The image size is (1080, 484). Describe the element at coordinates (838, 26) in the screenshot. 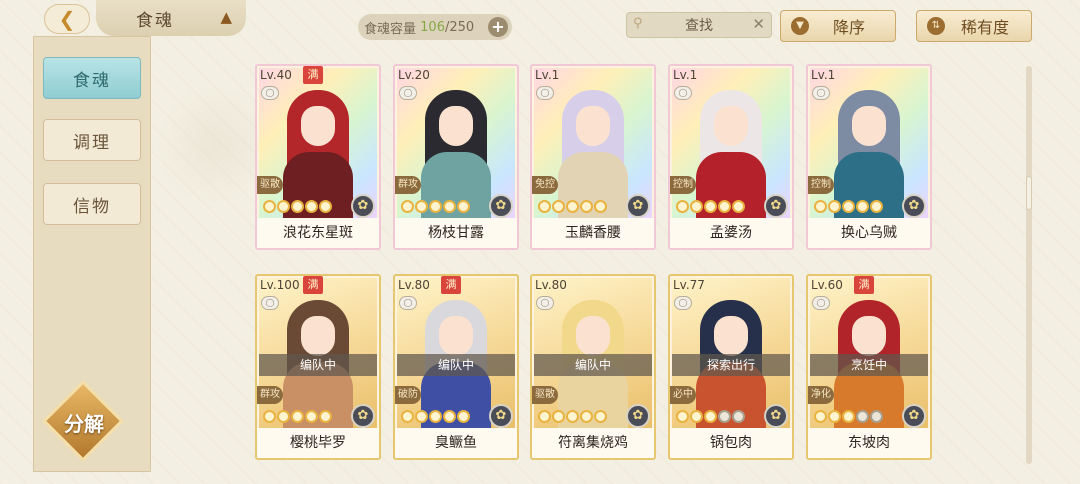

I see `sort-order-button: ▼ 降序` at that location.